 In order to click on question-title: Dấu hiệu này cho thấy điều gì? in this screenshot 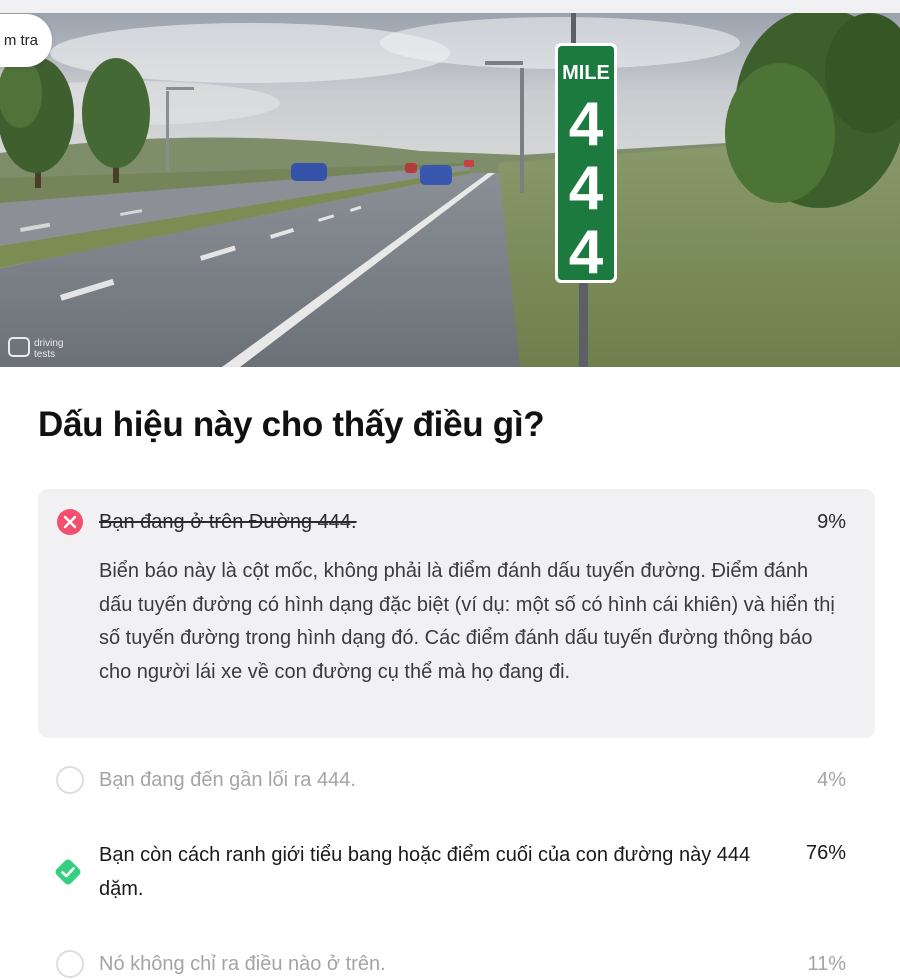, I will do `click(291, 424)`.